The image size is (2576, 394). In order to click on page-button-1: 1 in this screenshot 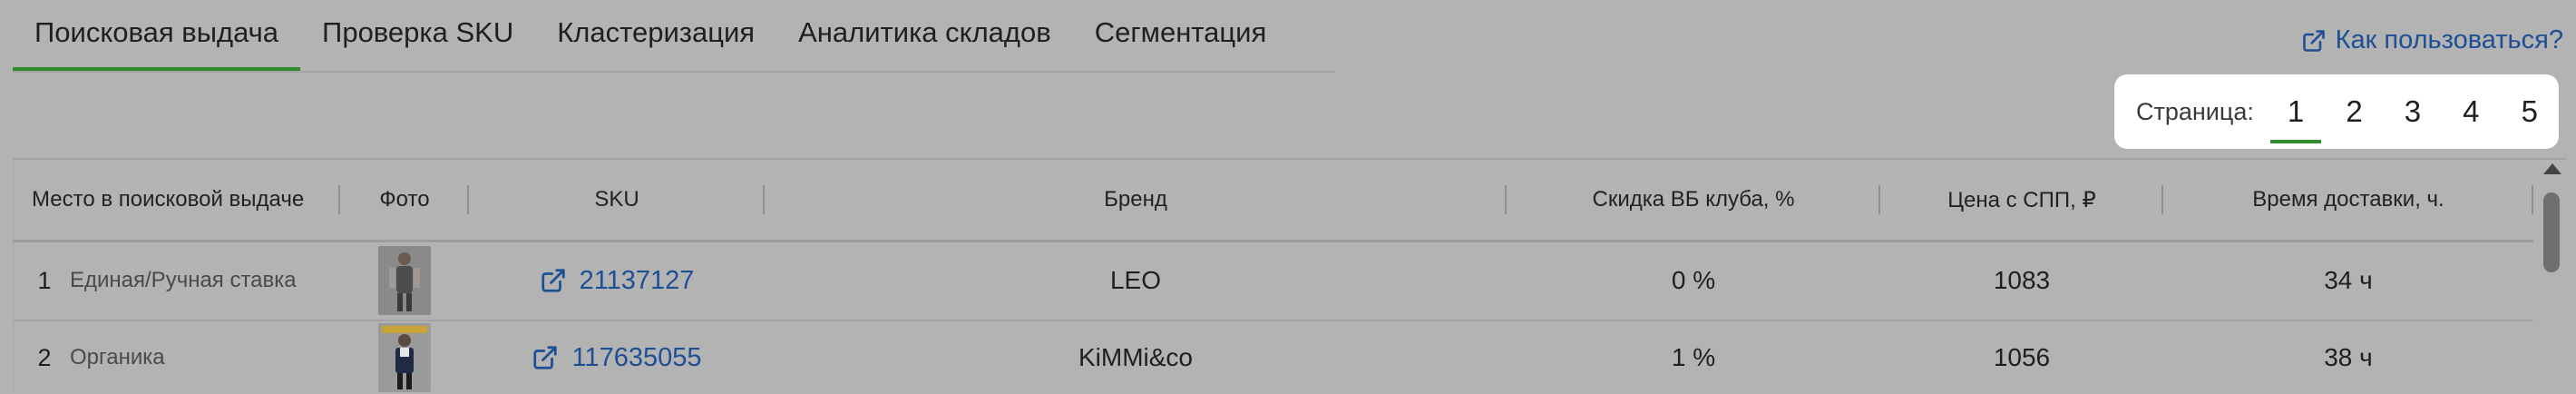, I will do `click(2296, 111)`.